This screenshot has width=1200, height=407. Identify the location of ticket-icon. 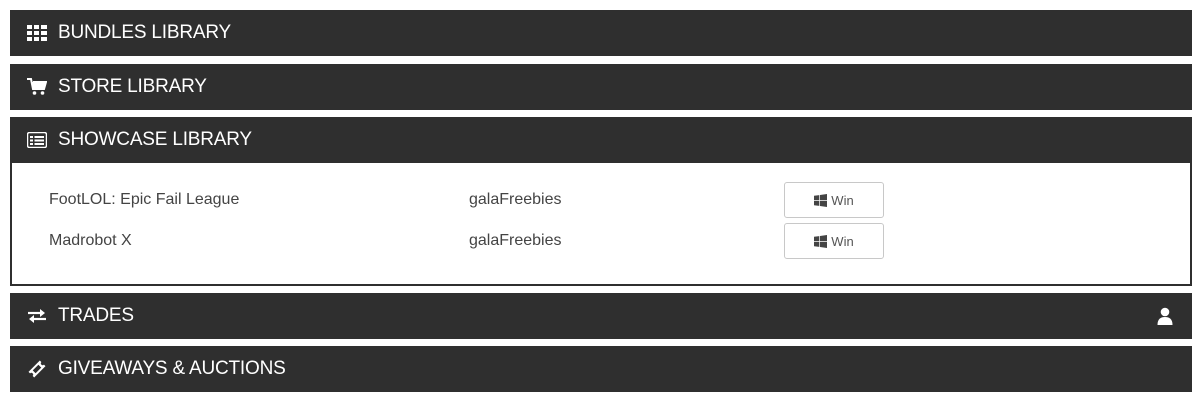
(37, 369).